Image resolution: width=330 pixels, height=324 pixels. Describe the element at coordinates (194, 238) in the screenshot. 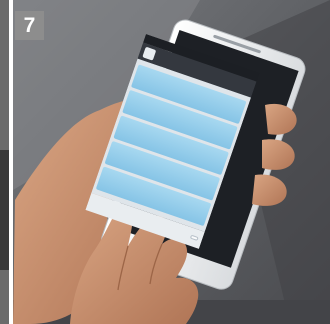

I see `reply-button` at that location.